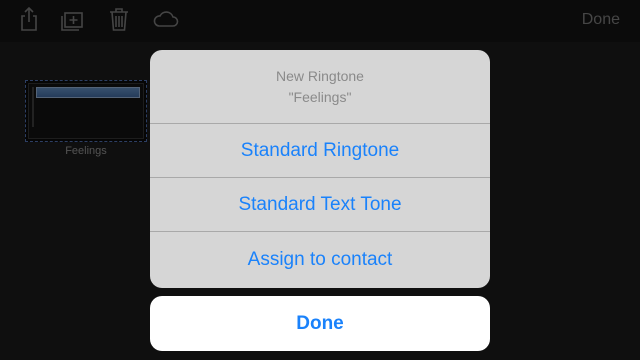 Image resolution: width=640 pixels, height=360 pixels. What do you see at coordinates (320, 87) in the screenshot?
I see `action-sheet-header: New Ringtone "Feelings"` at bounding box center [320, 87].